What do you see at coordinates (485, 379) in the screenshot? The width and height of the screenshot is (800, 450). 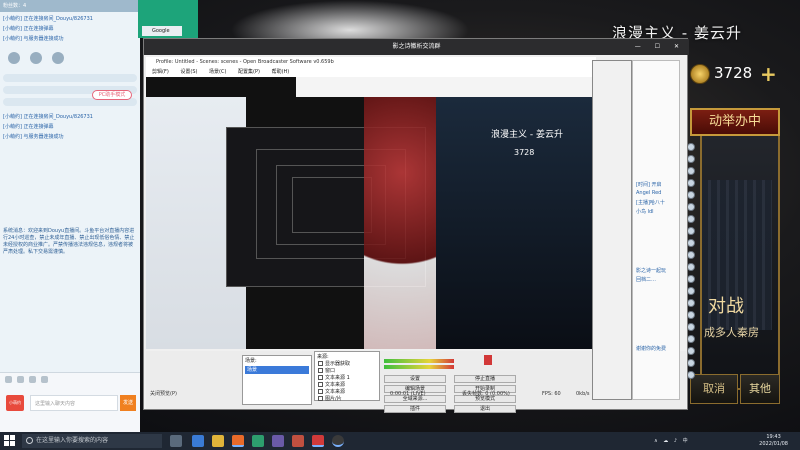 I see `stop-live-button: 停止直播` at bounding box center [485, 379].